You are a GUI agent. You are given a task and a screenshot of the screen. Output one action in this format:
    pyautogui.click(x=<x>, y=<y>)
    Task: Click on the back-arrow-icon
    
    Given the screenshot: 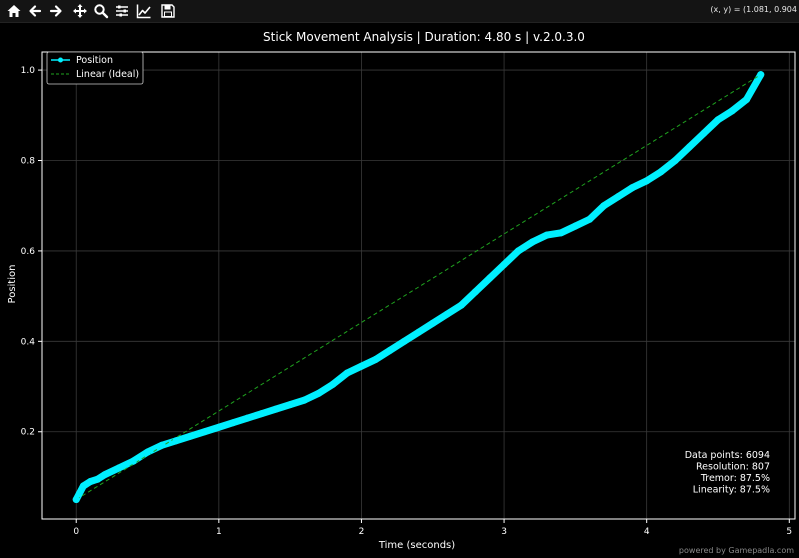 What is the action you would take?
    pyautogui.click(x=35, y=11)
    